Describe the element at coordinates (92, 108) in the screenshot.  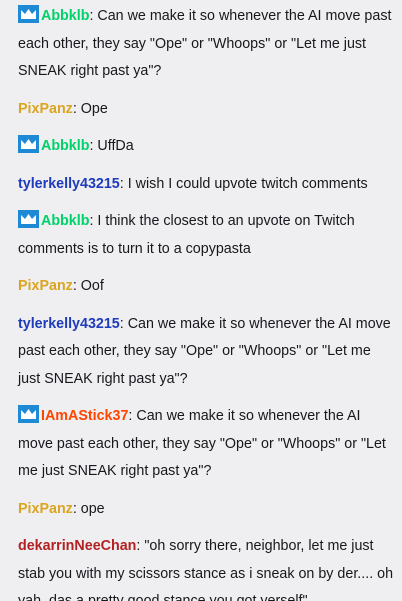
I see `chat-message-text: Ope` at that location.